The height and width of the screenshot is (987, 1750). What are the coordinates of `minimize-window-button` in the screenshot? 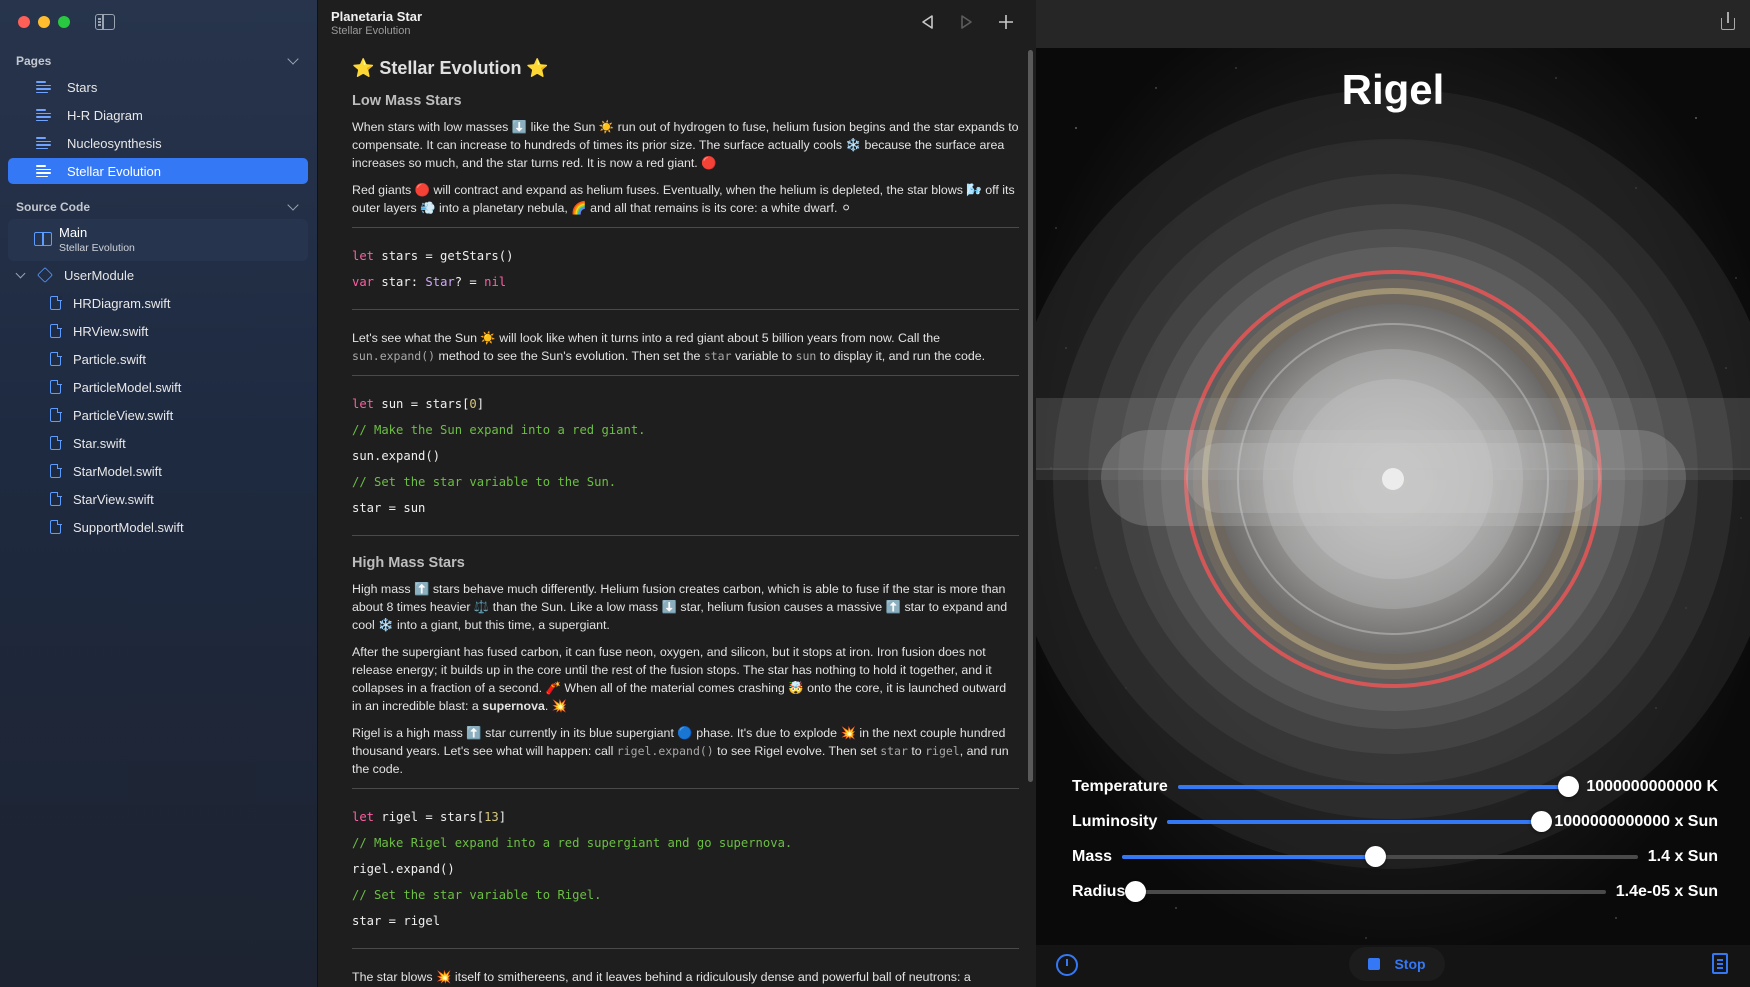 It's located at (44, 22).